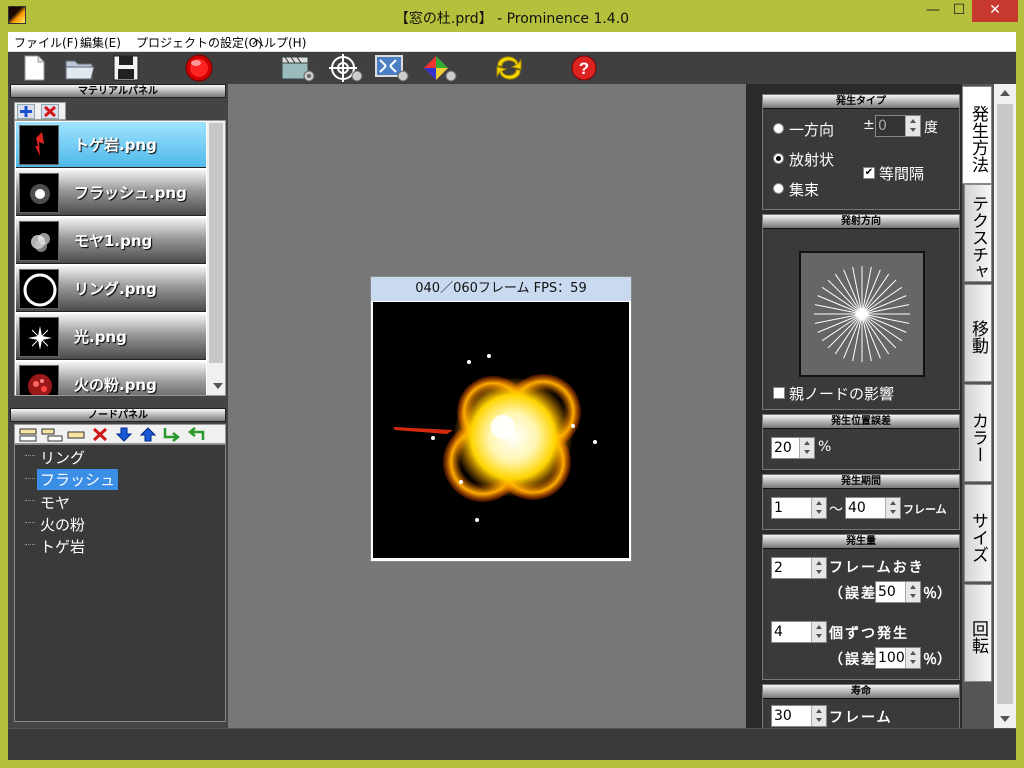  I want to click on add-node-icon, so click(28, 434).